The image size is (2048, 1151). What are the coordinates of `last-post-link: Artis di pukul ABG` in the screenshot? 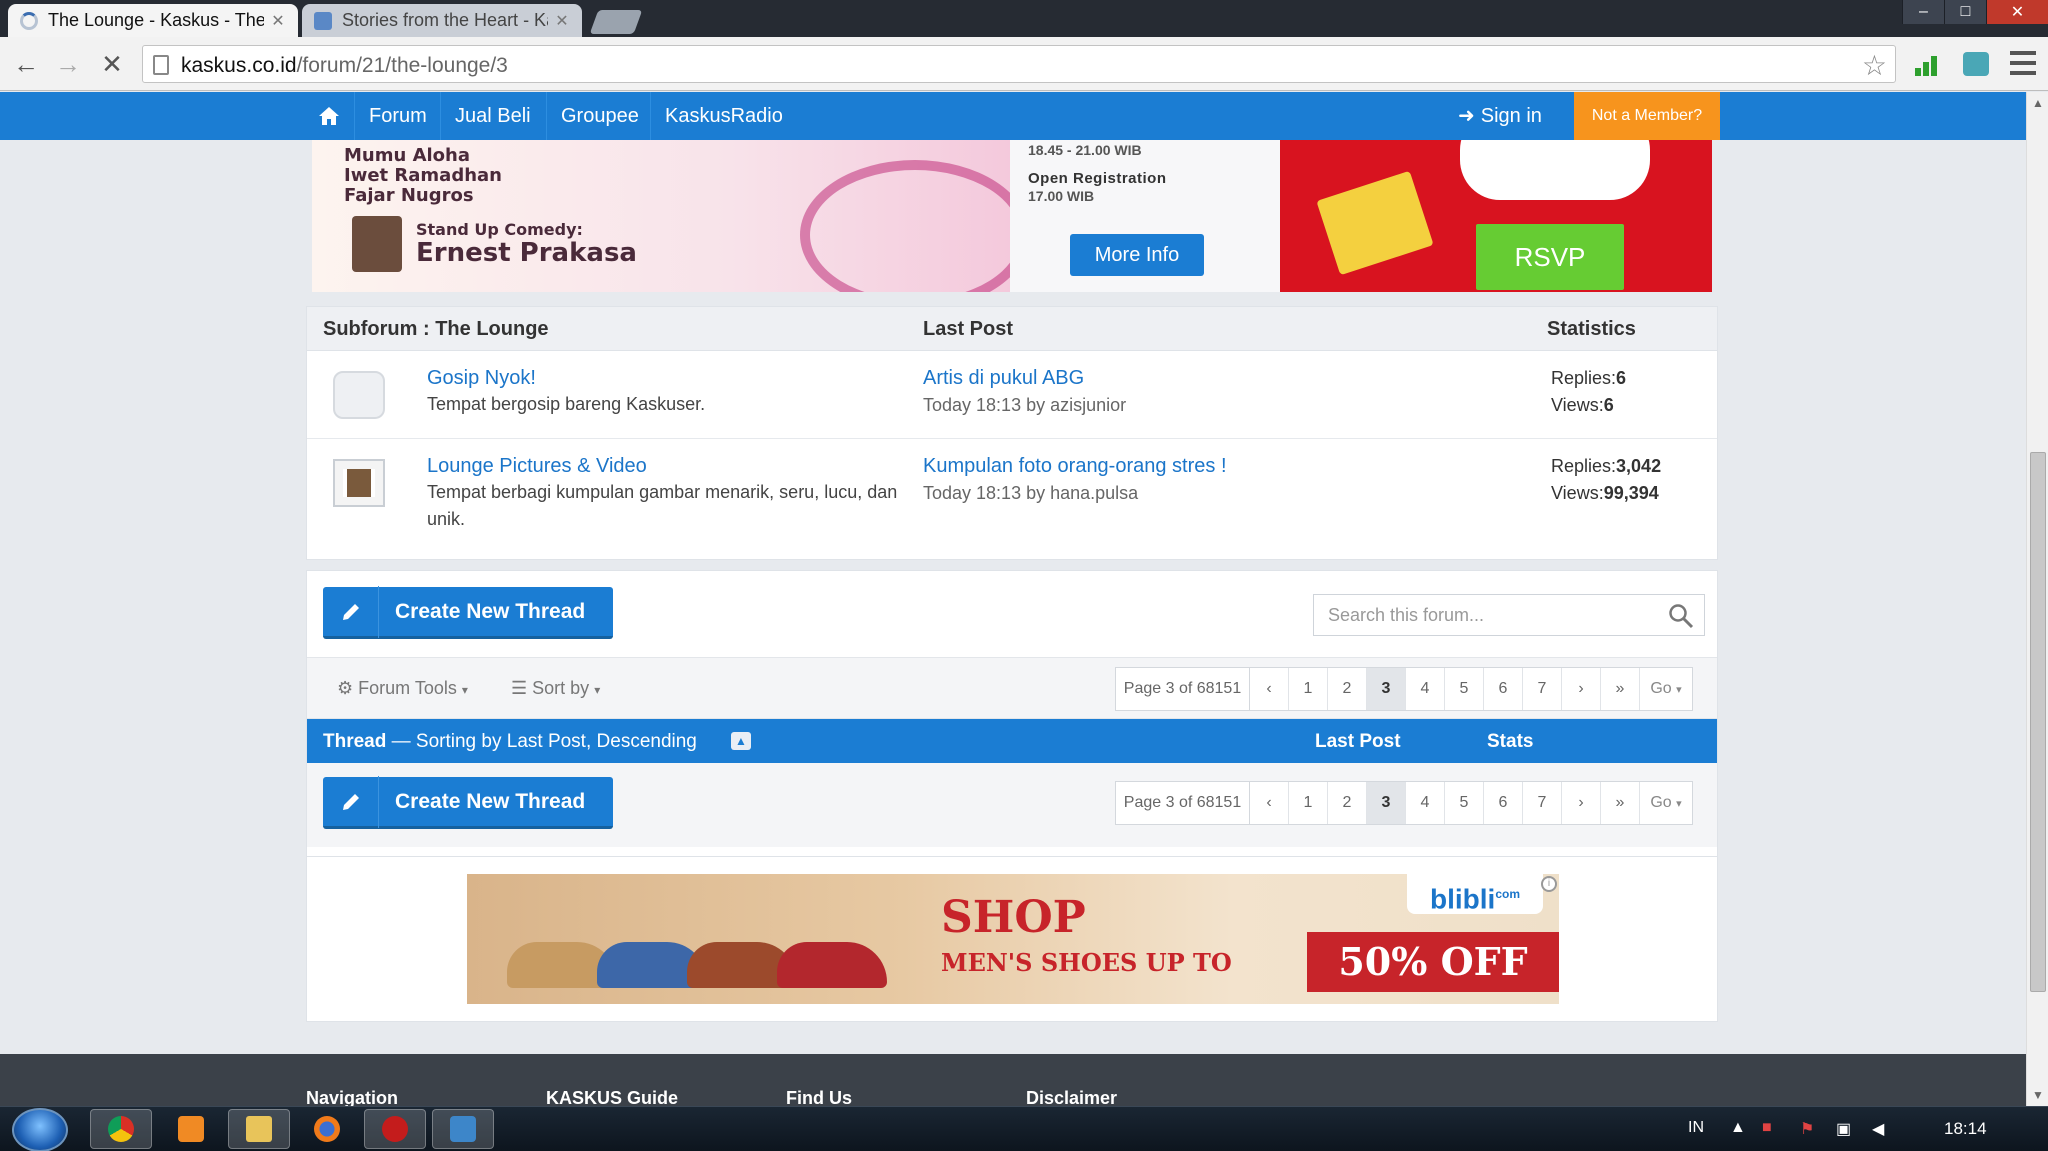 It's located at (1003, 378).